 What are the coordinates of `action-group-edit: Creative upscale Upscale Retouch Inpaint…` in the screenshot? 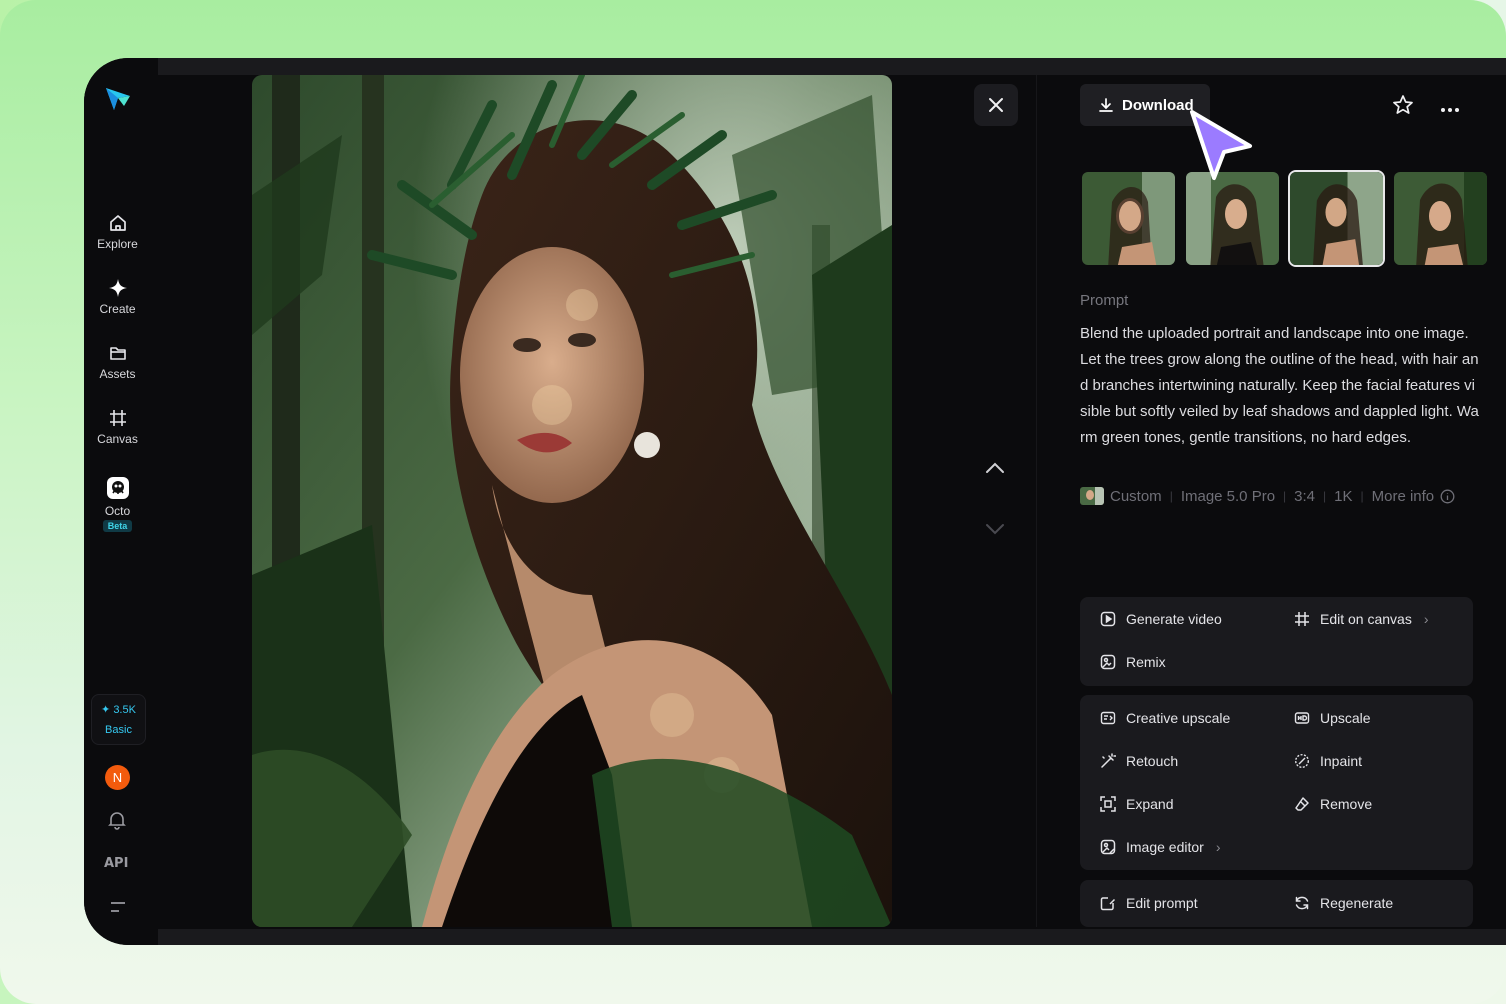 It's located at (1276, 782).